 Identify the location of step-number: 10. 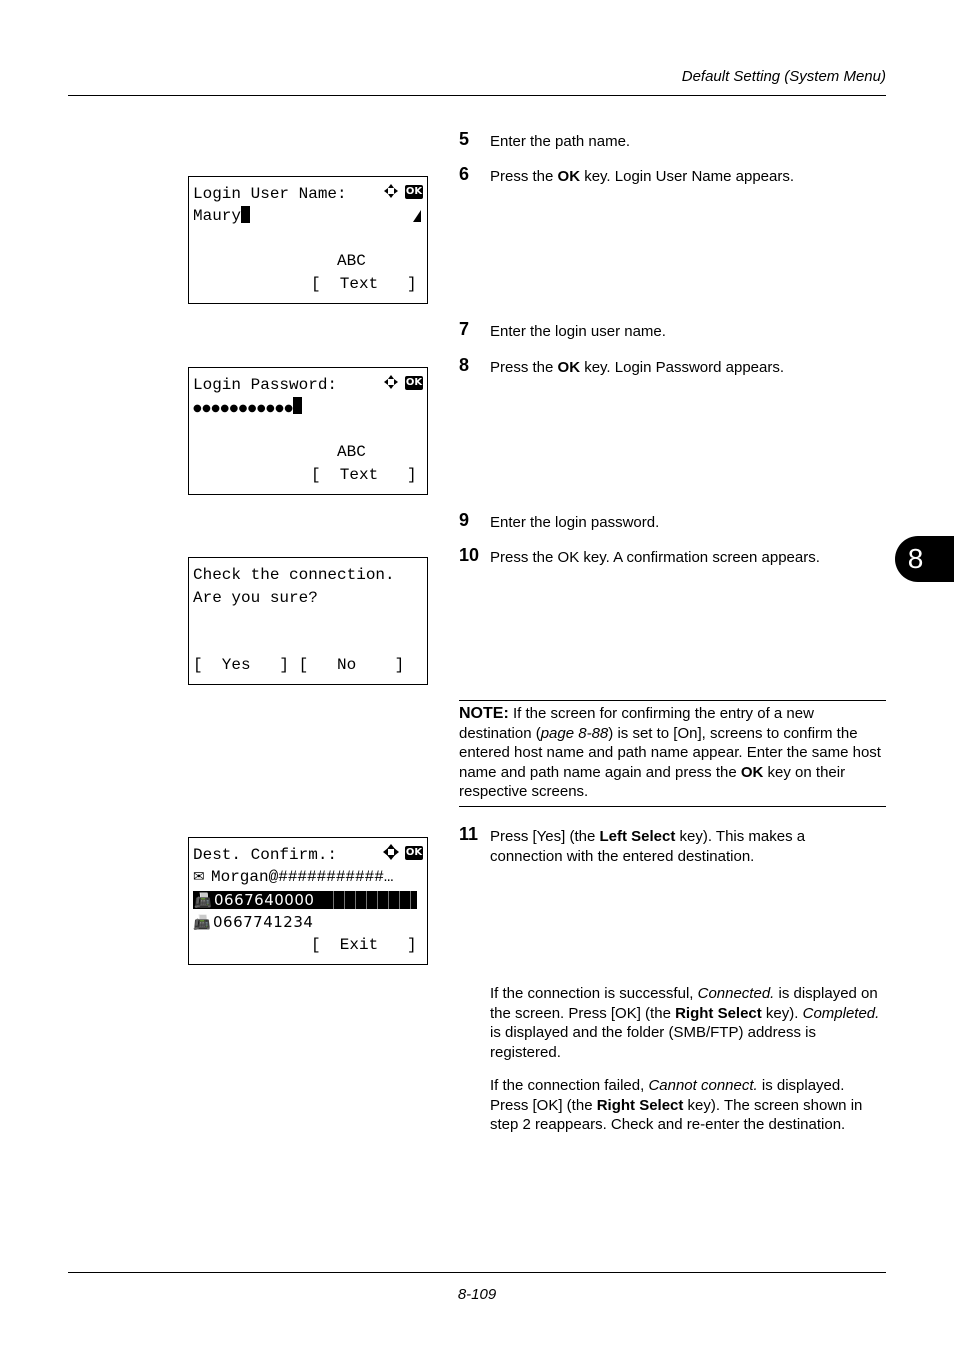
(469, 555).